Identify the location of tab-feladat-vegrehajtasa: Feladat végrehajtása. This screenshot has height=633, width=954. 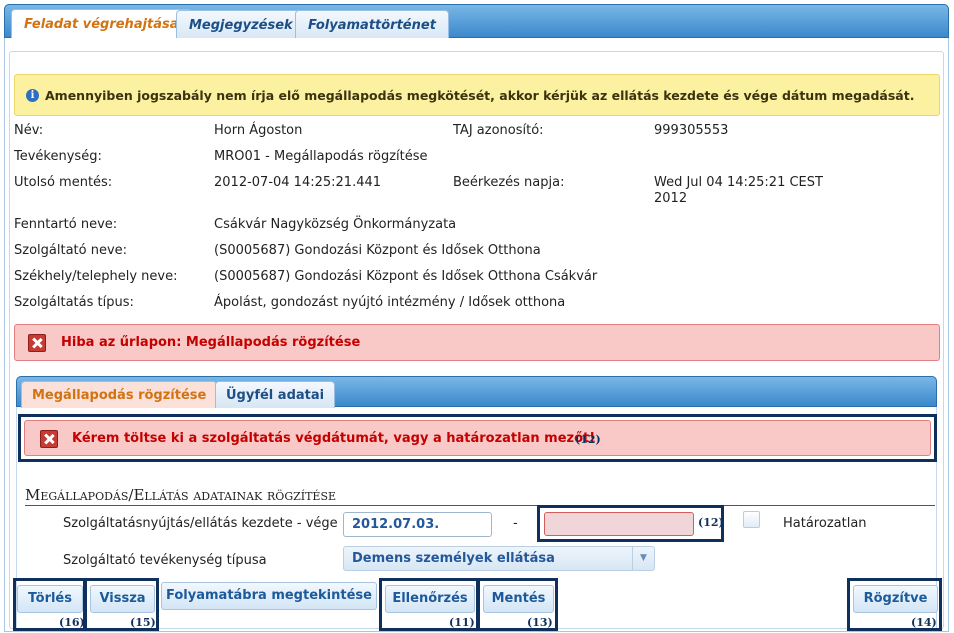
(101, 25).